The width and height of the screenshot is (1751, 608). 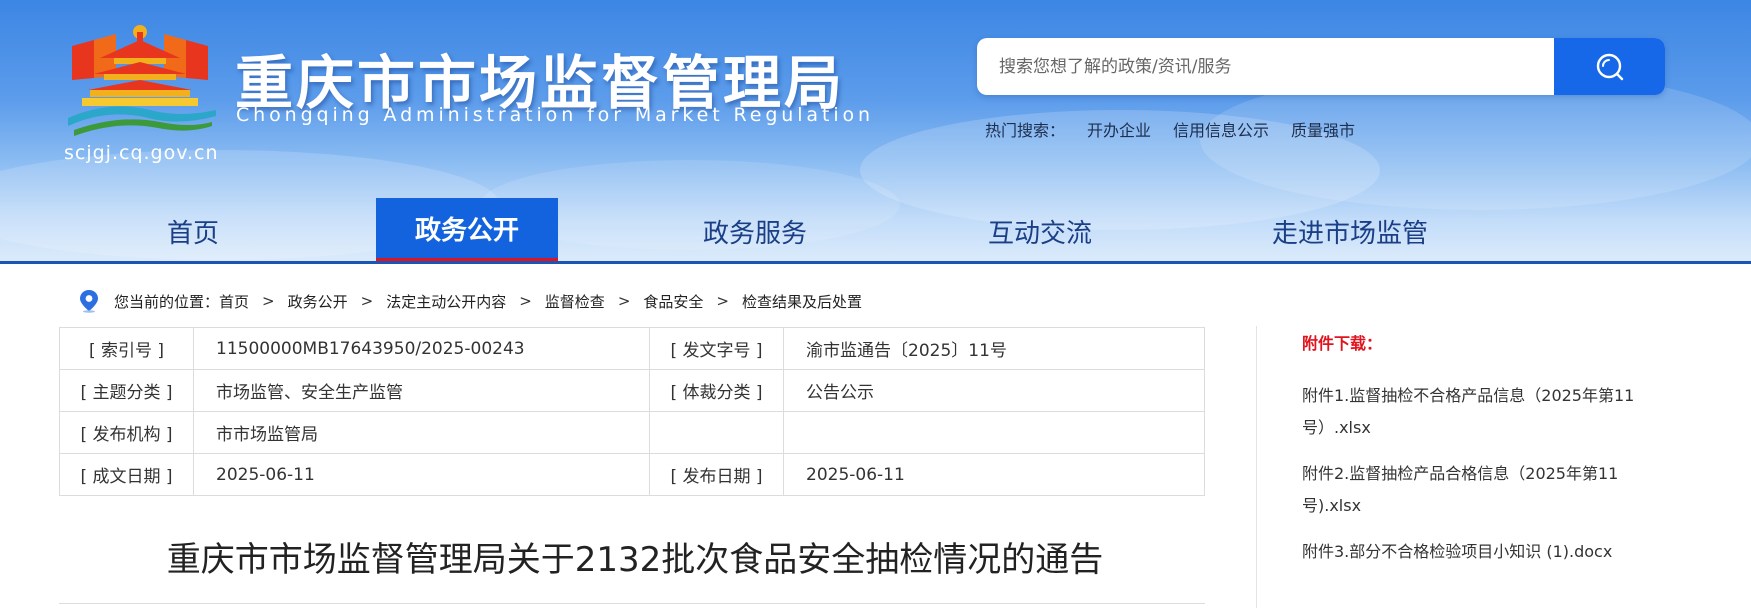 What do you see at coordinates (193, 231) in the screenshot?
I see `nav-item-home: 首页` at bounding box center [193, 231].